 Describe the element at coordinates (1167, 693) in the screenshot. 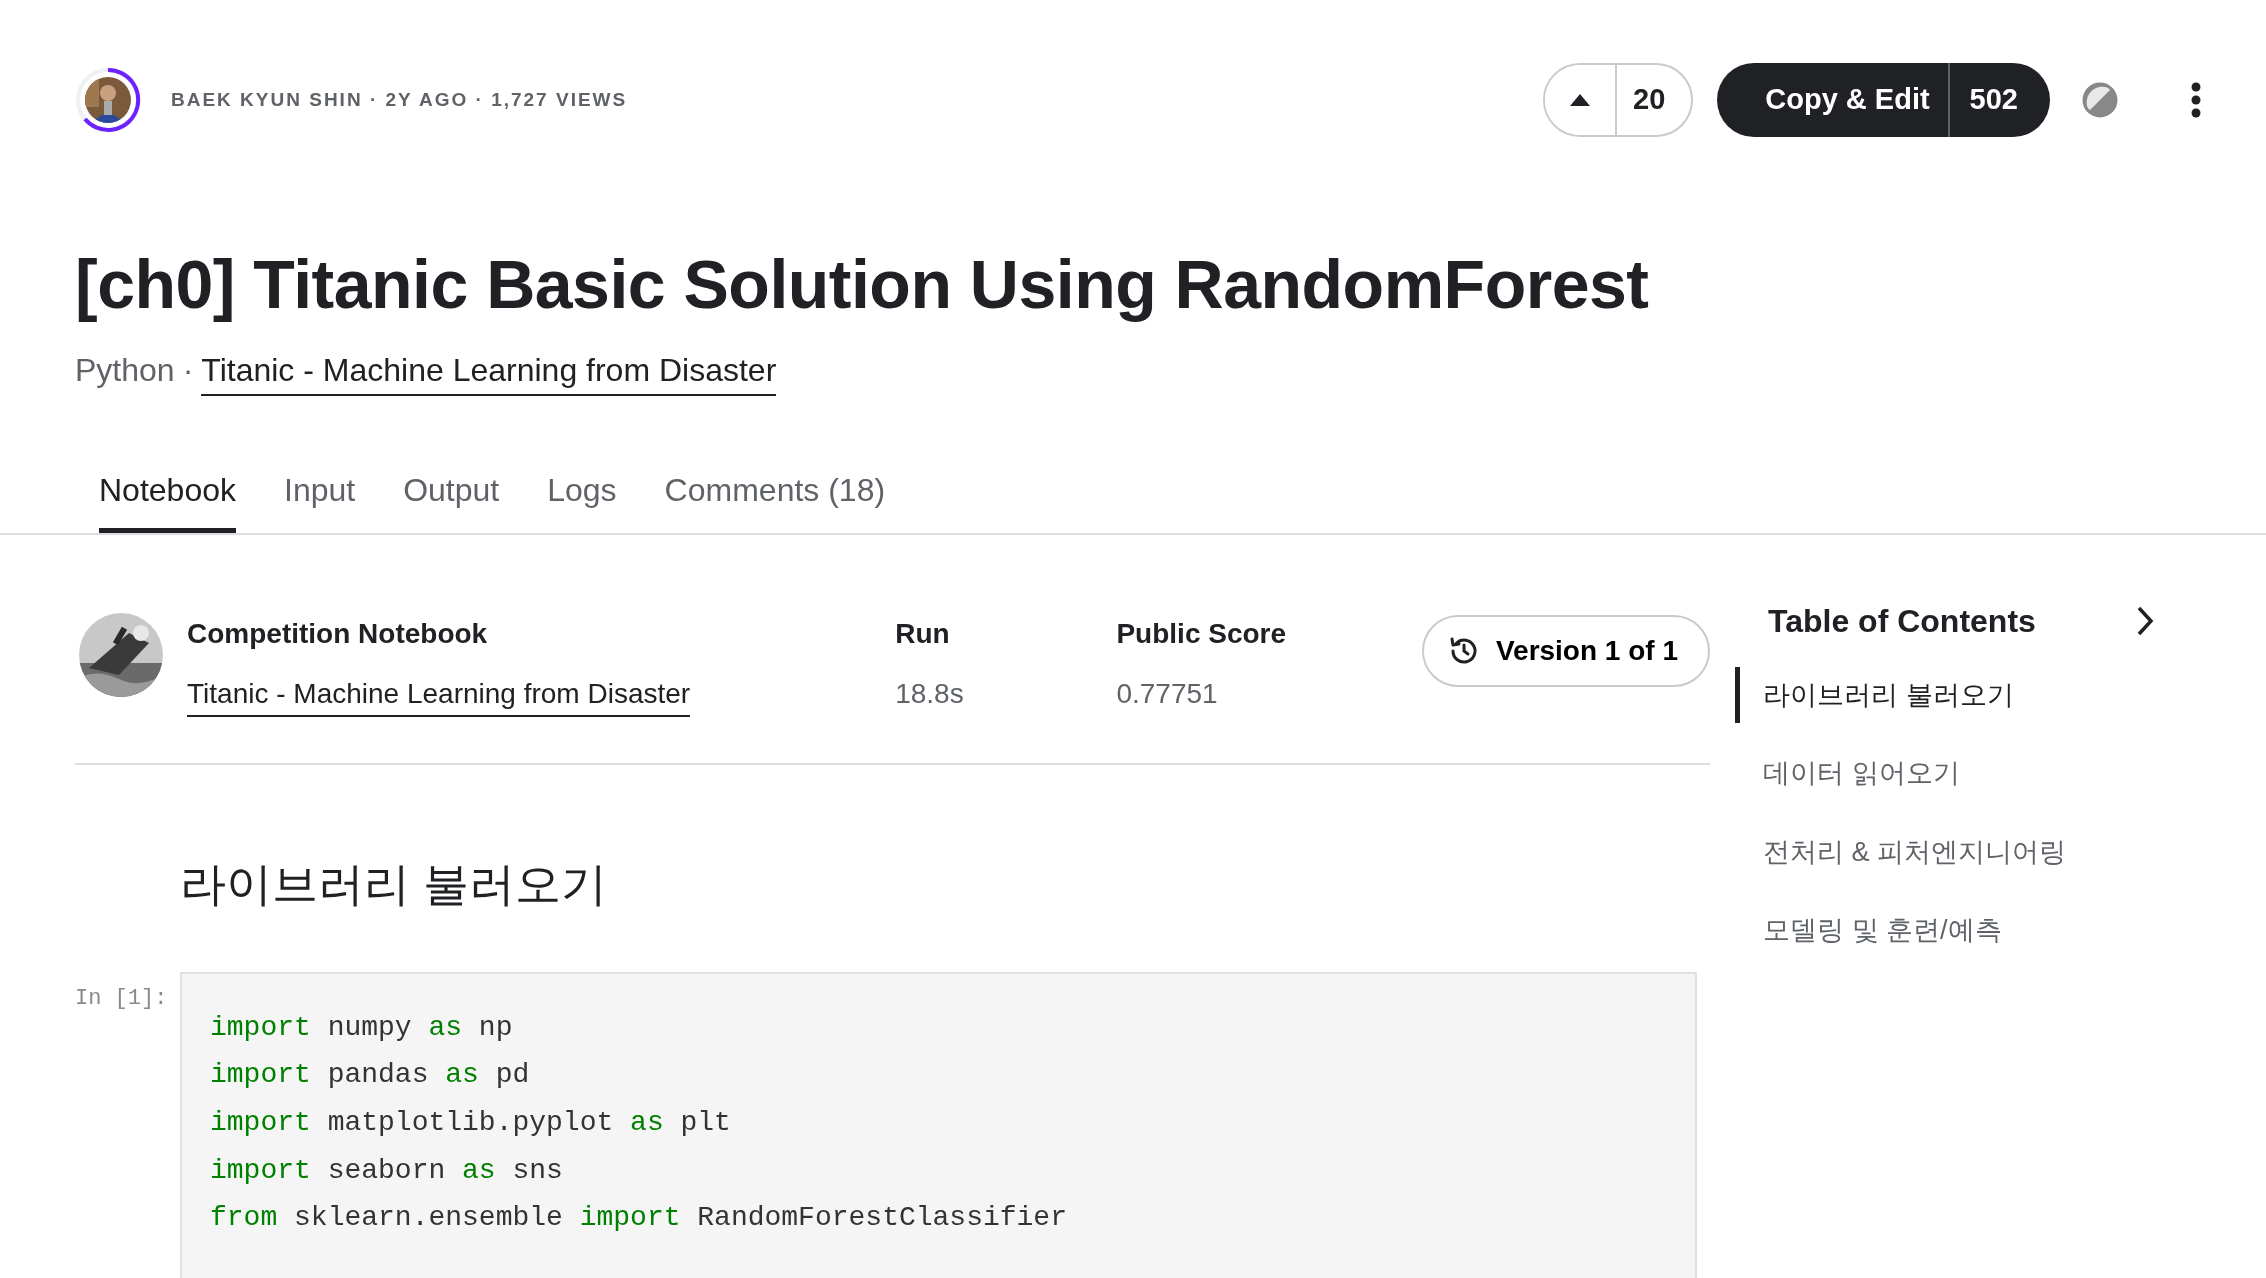

I see `public-score: 0.77751` at that location.